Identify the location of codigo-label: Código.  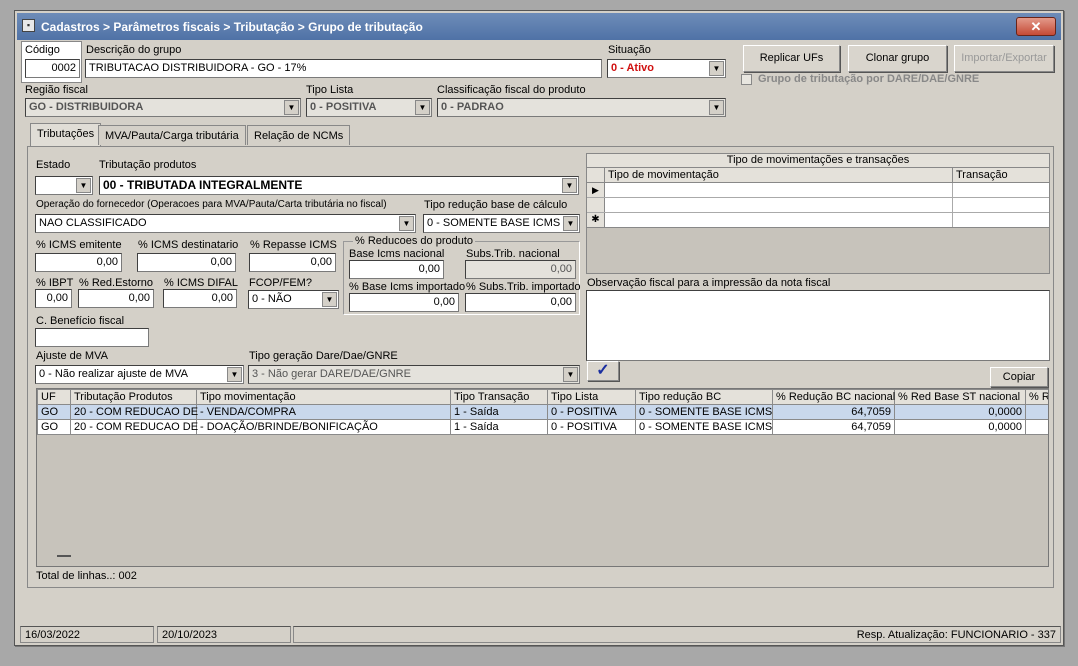
(42, 50).